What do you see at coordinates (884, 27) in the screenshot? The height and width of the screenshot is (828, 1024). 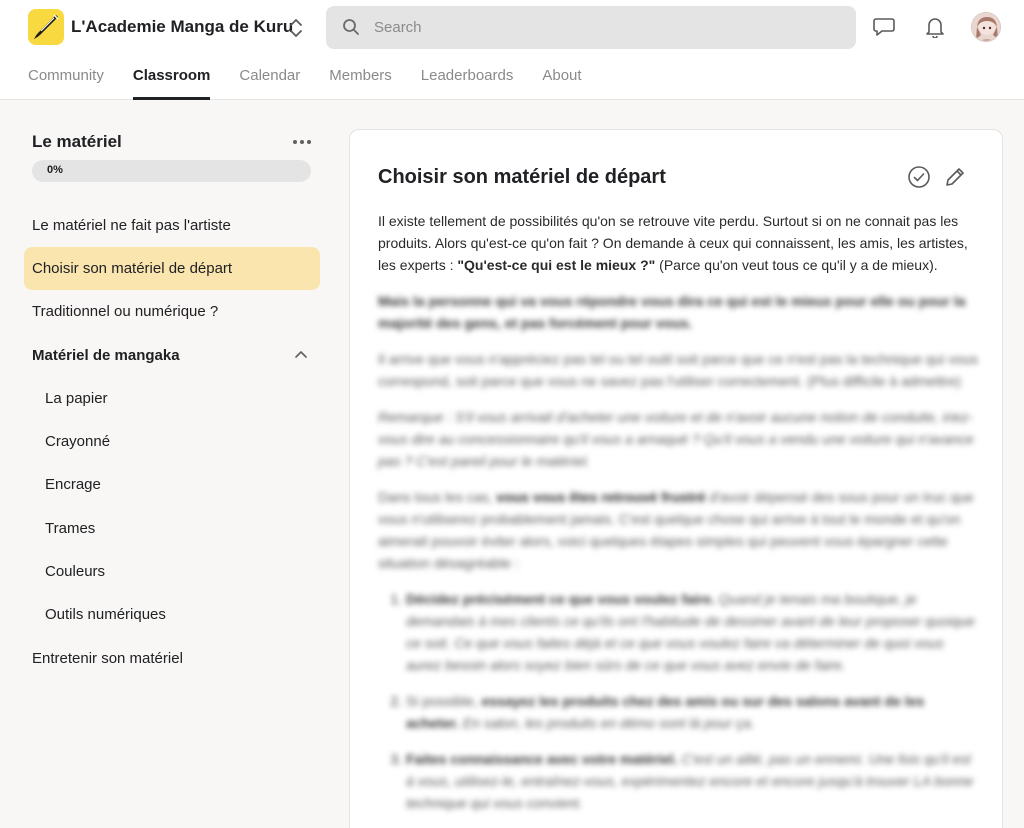 I see `chat-icon` at bounding box center [884, 27].